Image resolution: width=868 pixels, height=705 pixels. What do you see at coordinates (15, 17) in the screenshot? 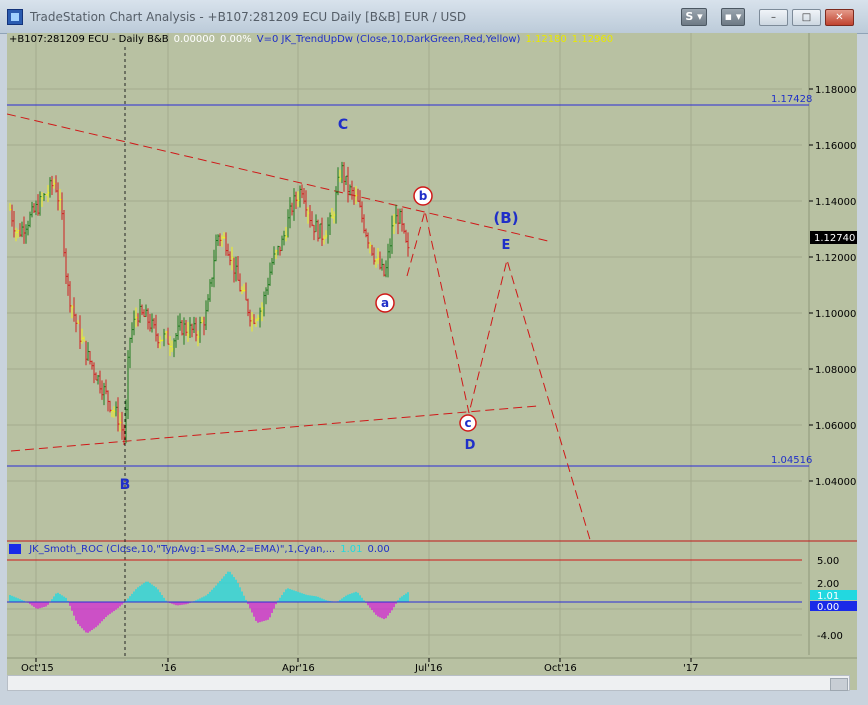
I see `tradestation-icon` at bounding box center [15, 17].